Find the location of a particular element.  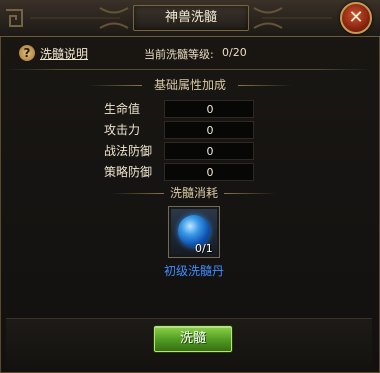

wash-level-value: 0/20 is located at coordinates (234, 52).